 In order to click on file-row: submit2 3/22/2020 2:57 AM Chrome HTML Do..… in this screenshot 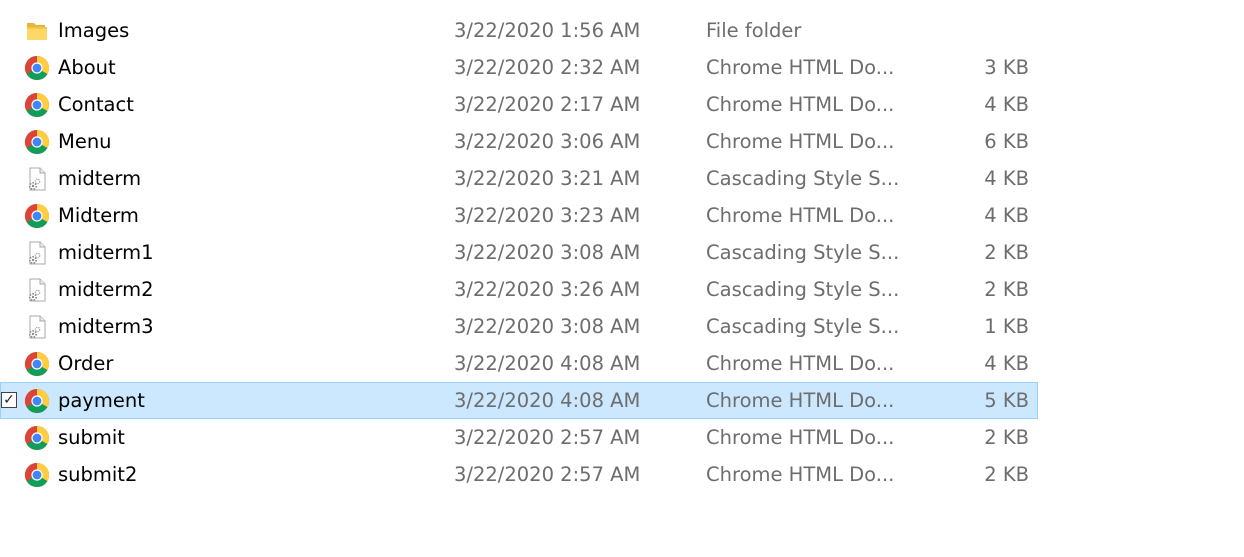, I will do `click(519, 474)`.